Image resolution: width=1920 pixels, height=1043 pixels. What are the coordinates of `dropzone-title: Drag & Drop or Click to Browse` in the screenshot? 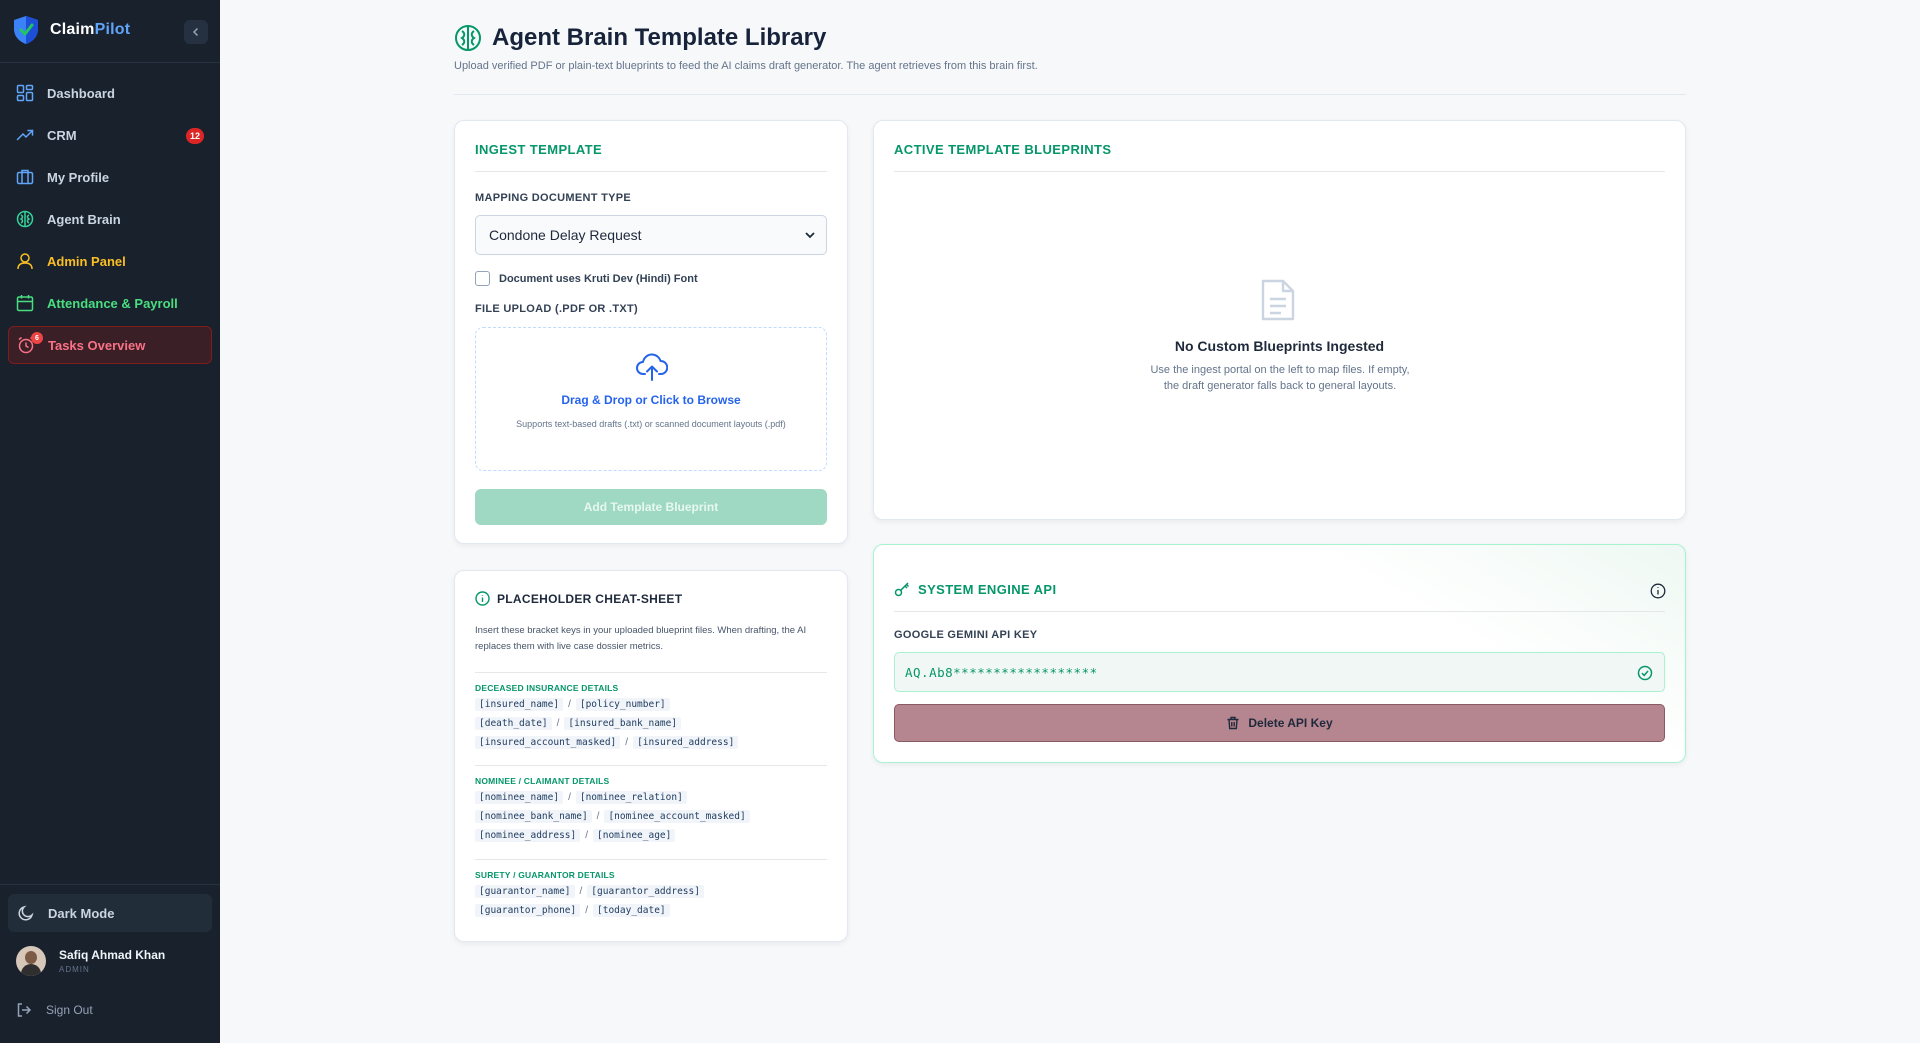 It's located at (651, 400).